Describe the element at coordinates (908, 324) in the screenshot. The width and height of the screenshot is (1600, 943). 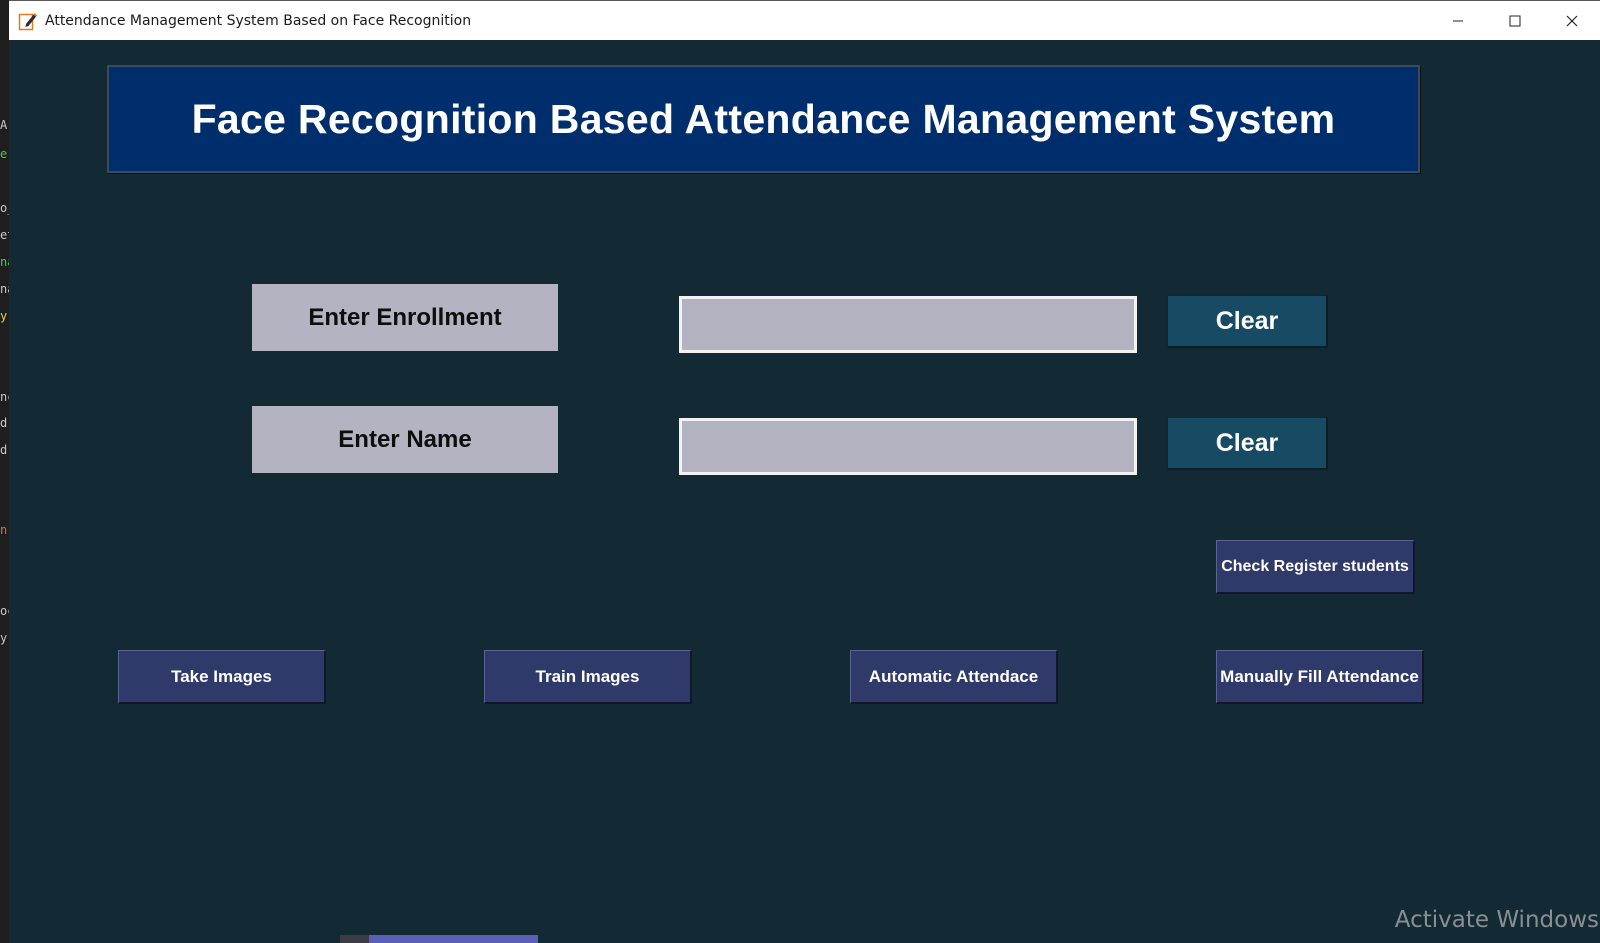
I see `enrollment-input` at that location.